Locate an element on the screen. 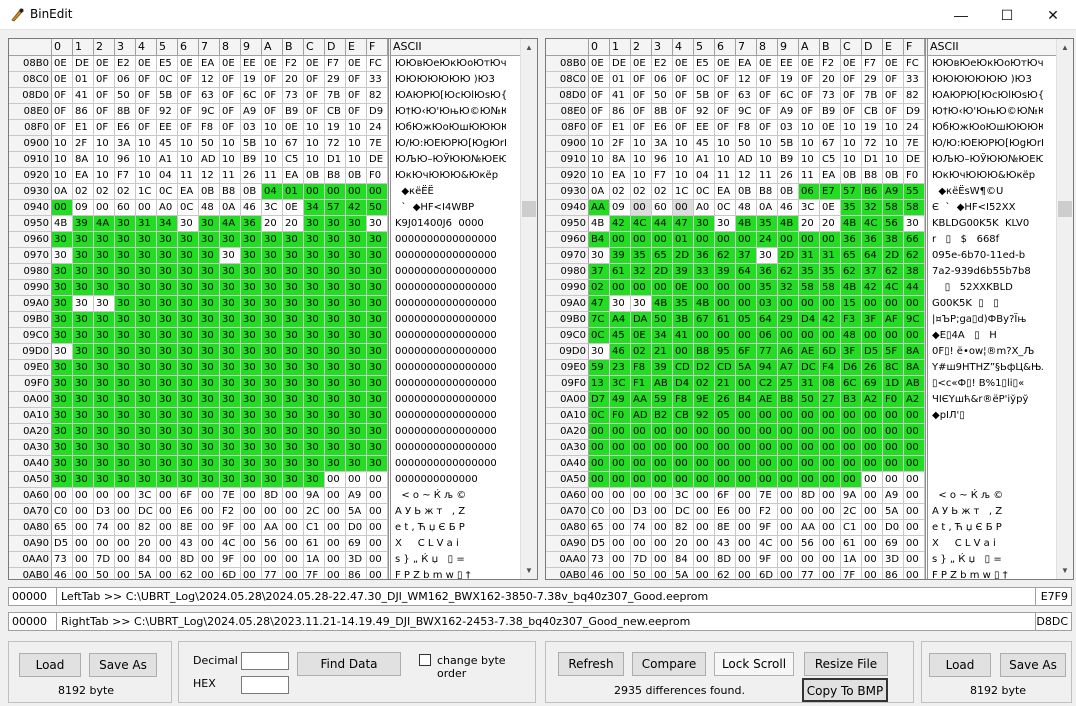  hex-byte-cell: 03 is located at coordinates (767, 304).